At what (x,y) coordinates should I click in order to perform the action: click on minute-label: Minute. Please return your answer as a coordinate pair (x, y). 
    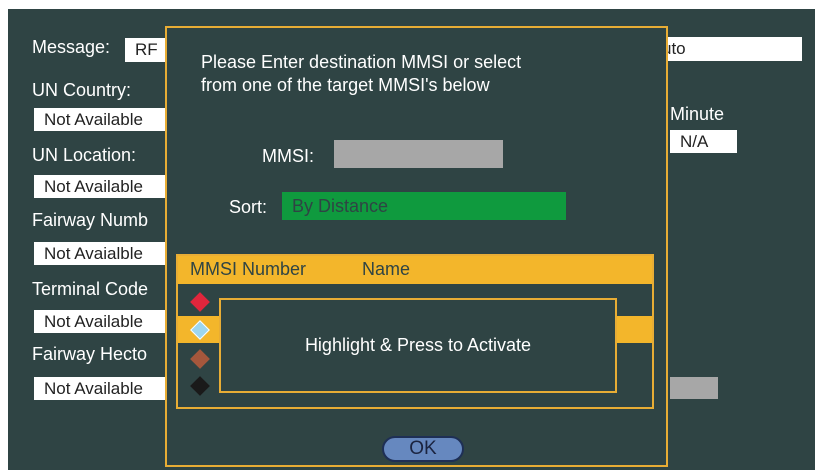
    Looking at the image, I should click on (697, 114).